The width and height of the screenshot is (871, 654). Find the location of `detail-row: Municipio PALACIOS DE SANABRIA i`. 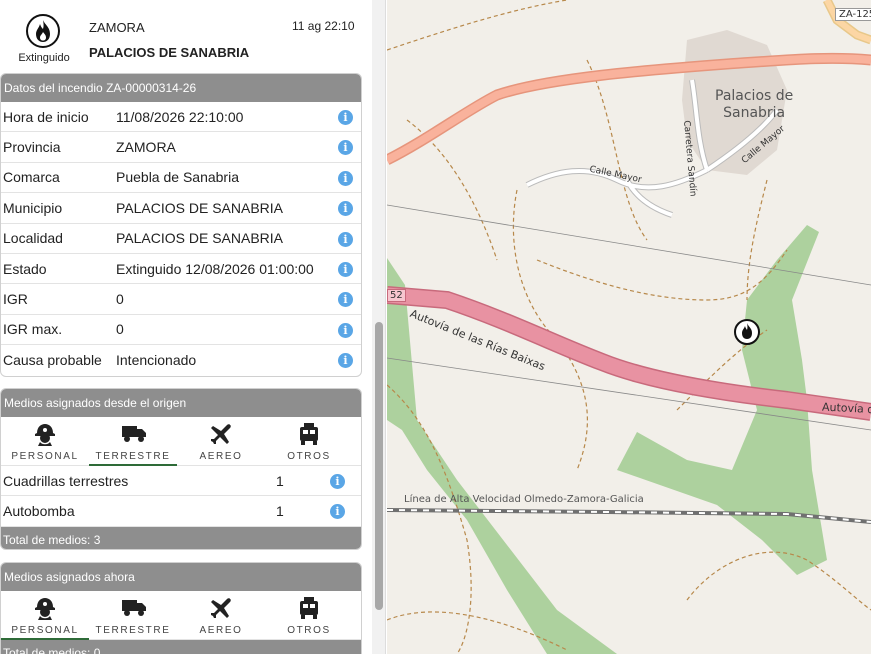

detail-row: Municipio PALACIOS DE SANABRIA i is located at coordinates (181, 208).